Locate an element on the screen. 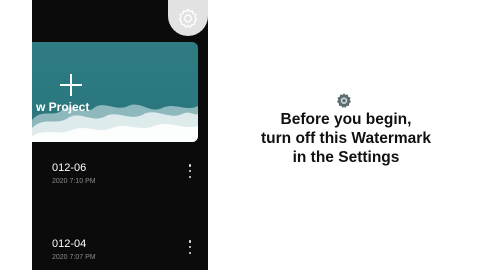 The width and height of the screenshot is (480, 270). project-date: 2020 7:10 PM is located at coordinates (74, 181).